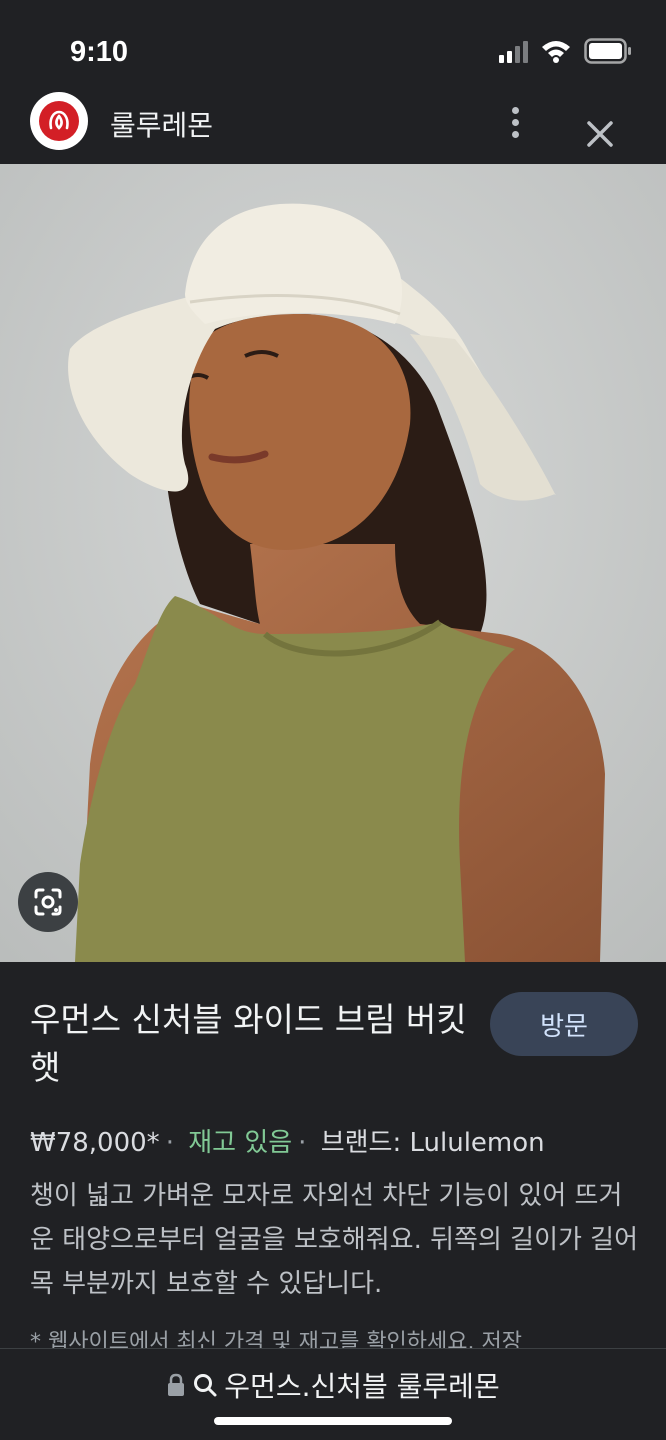  Describe the element at coordinates (556, 52) in the screenshot. I see `wifi-icon` at that location.